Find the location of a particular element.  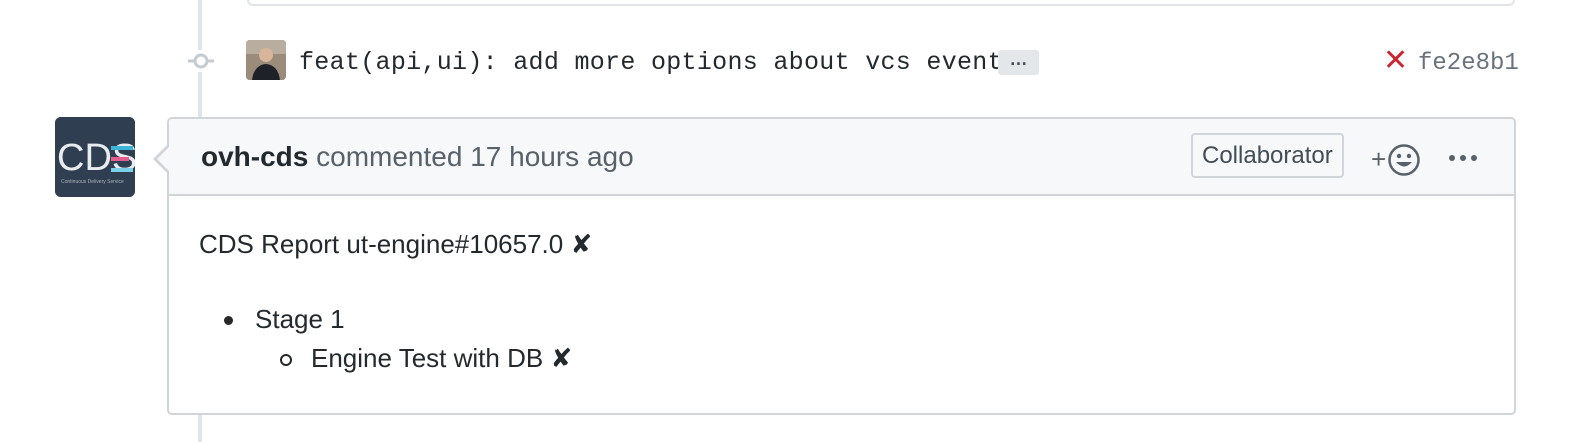

kebab-horizontal-icon is located at coordinates (1463, 158).